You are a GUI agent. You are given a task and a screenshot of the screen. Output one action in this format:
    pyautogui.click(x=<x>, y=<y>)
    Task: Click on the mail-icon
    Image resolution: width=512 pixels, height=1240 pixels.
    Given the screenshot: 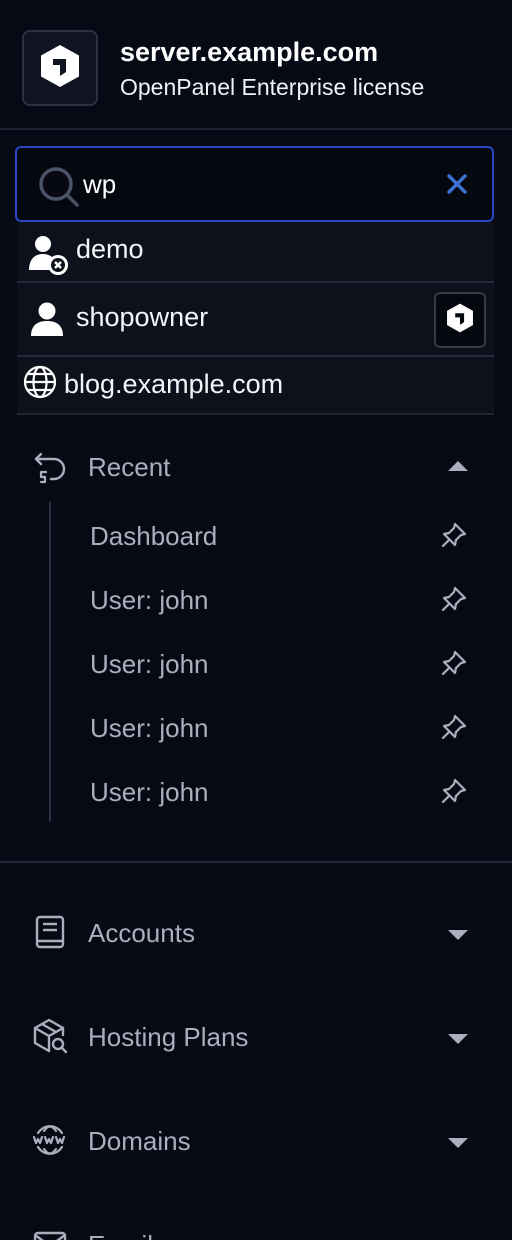 What is the action you would take?
    pyautogui.click(x=50, y=1233)
    